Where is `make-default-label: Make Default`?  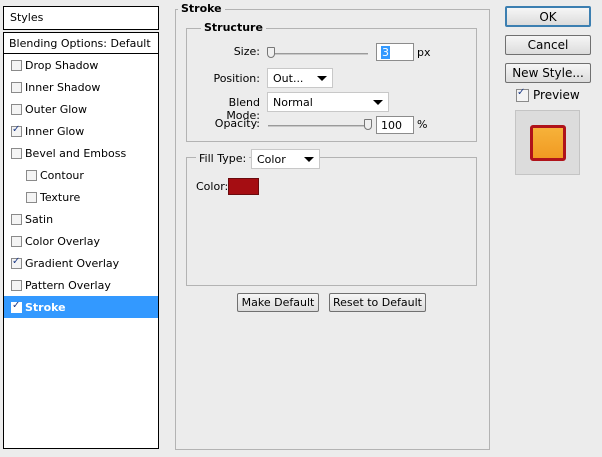
make-default-label: Make Default is located at coordinates (278, 302).